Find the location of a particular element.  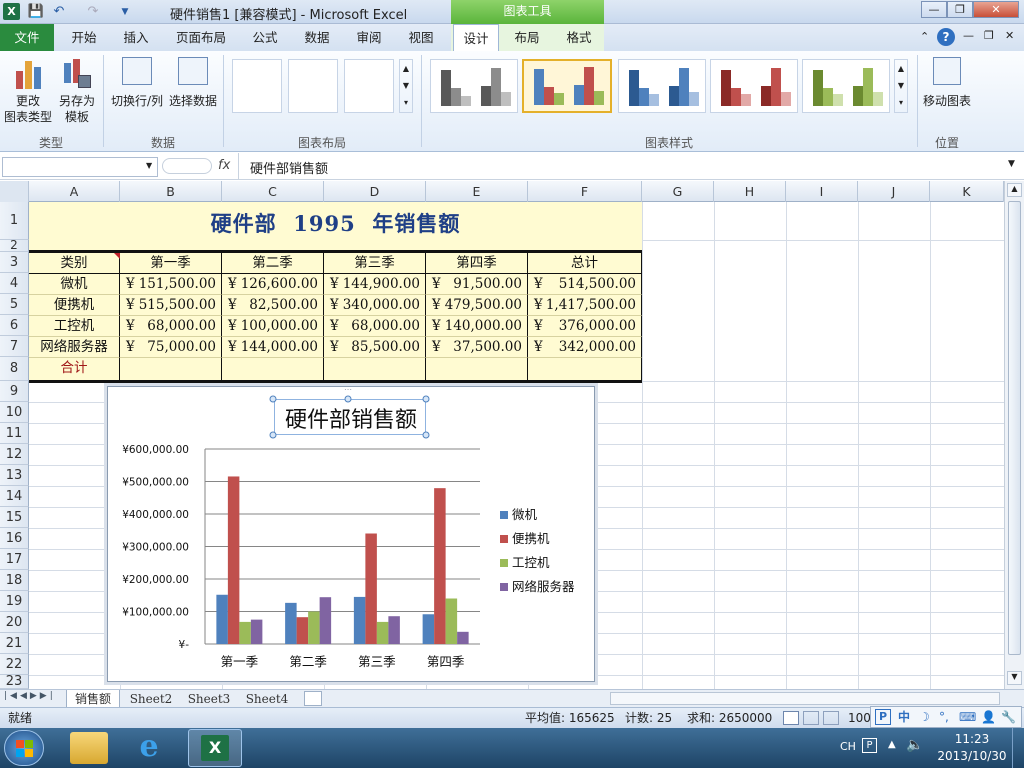

sheet-tab-2: Sheet2 is located at coordinates (151, 699).